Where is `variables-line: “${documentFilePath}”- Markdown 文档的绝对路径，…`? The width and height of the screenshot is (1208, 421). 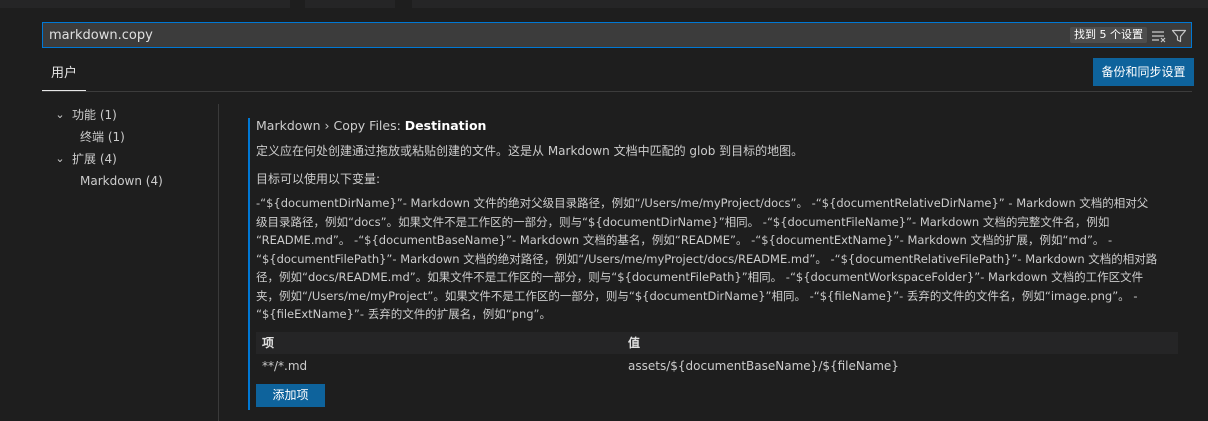 variables-line: “${documentFilePath}”- Markdown 文档的绝对路径，… is located at coordinates (707, 258).